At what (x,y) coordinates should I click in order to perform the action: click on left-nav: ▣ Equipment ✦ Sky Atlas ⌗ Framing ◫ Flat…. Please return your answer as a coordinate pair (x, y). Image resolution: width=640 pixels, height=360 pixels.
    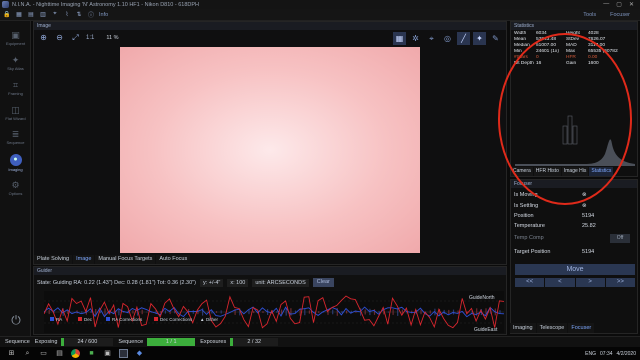
    Looking at the image, I should click on (15, 183).